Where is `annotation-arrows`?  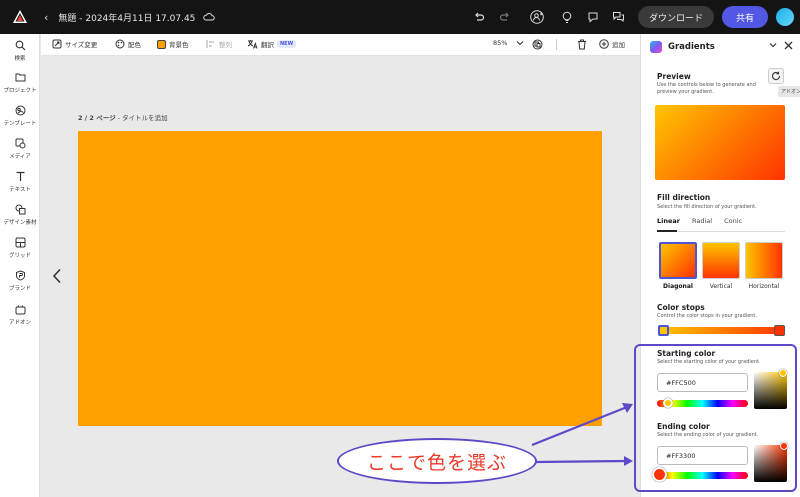
annotation-arrows is located at coordinates (582, 434).